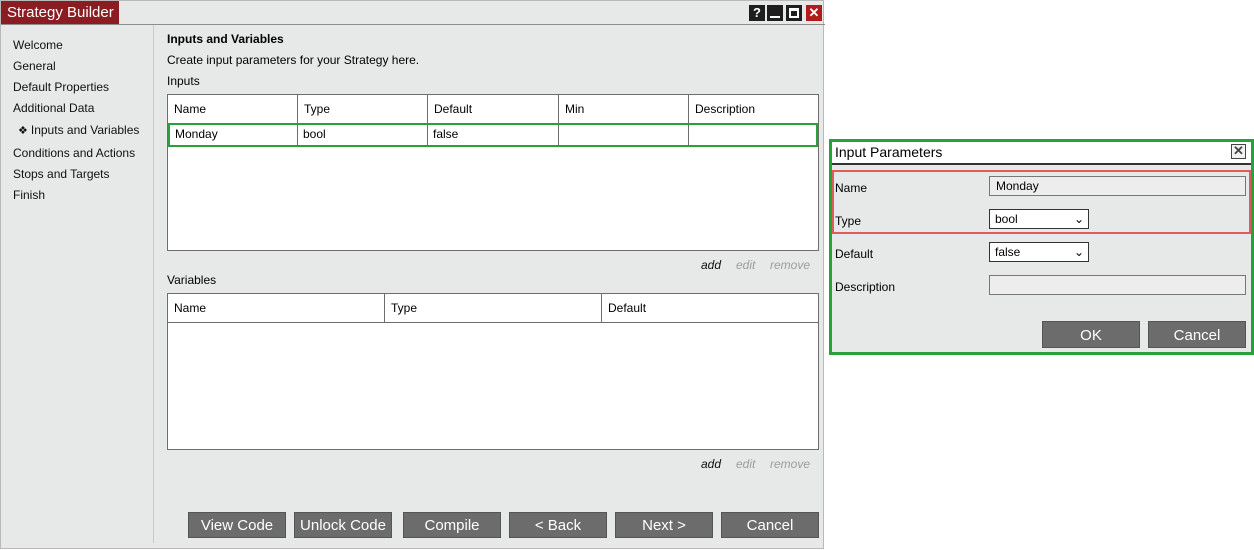  Describe the element at coordinates (1006, 219) in the screenshot. I see `type-select-value: bool` at that location.